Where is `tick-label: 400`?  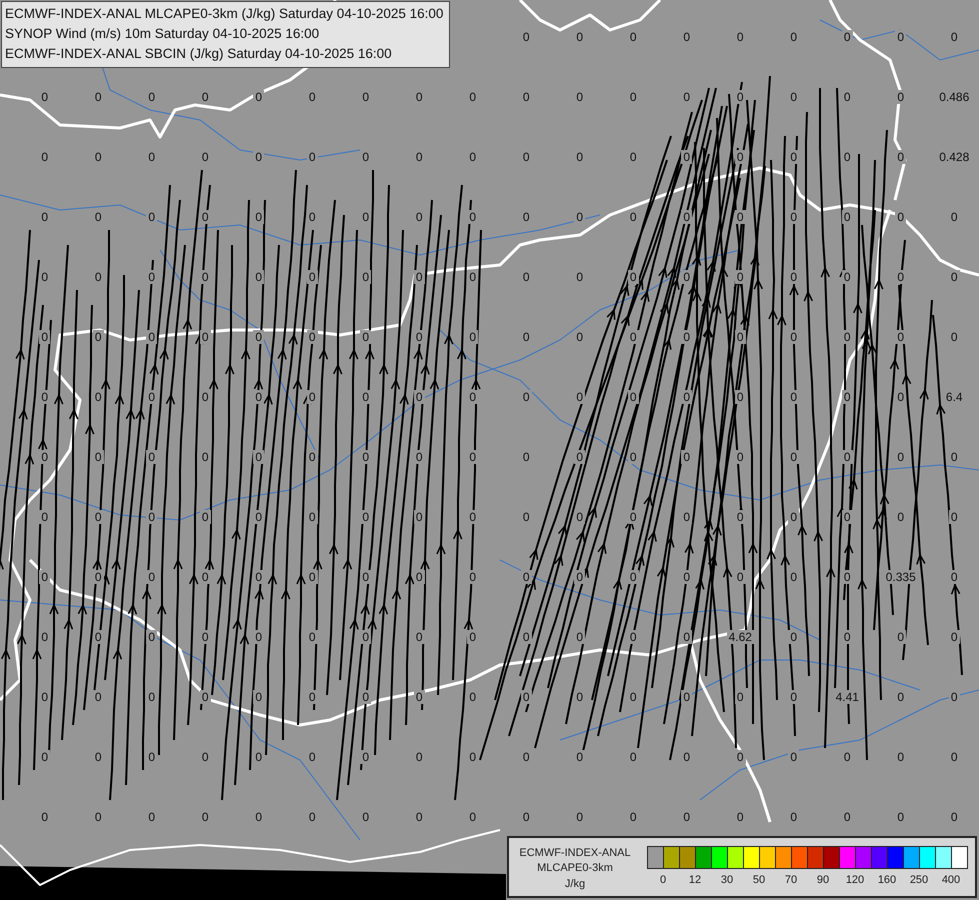
tick-label: 400 is located at coordinates (951, 880).